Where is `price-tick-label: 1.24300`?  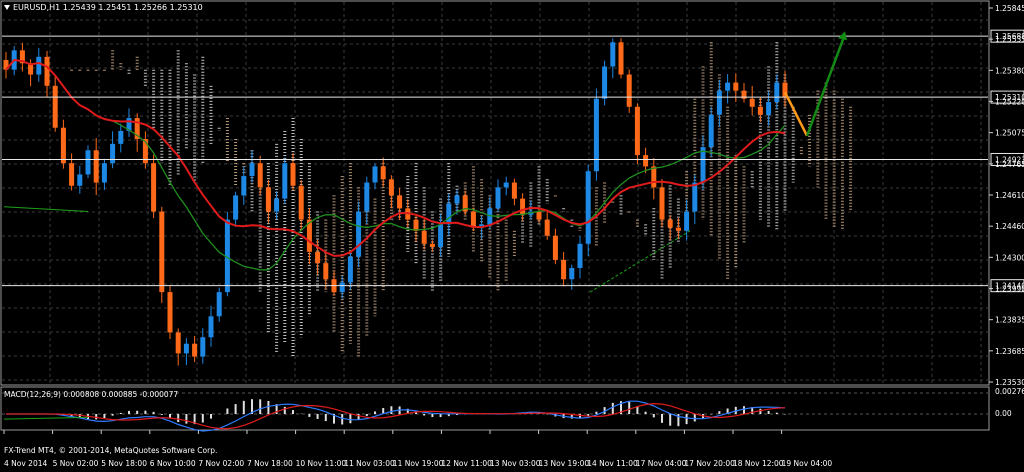
price-tick-label: 1.24300 is located at coordinates (1009, 257).